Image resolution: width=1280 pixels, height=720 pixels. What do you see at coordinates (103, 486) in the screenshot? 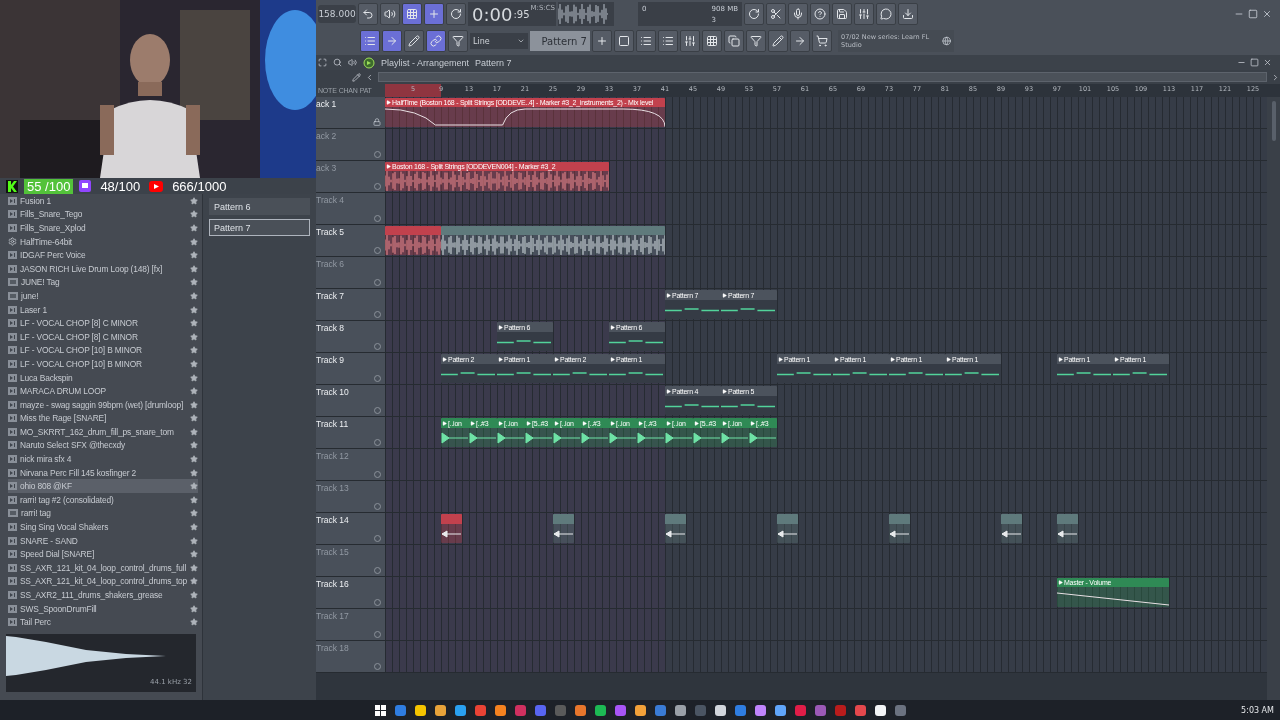
I see `browser-item: ohio 808 @KF` at bounding box center [103, 486].